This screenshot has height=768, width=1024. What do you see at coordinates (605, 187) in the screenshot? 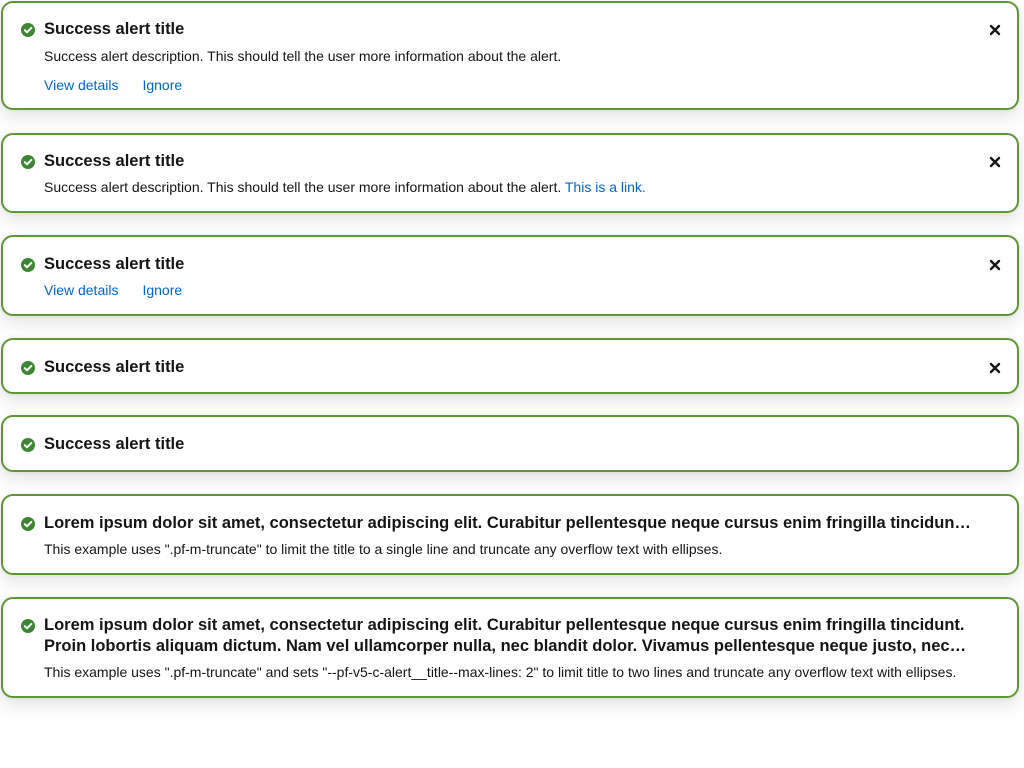
I see `inline-link: This is a link.` at bounding box center [605, 187].